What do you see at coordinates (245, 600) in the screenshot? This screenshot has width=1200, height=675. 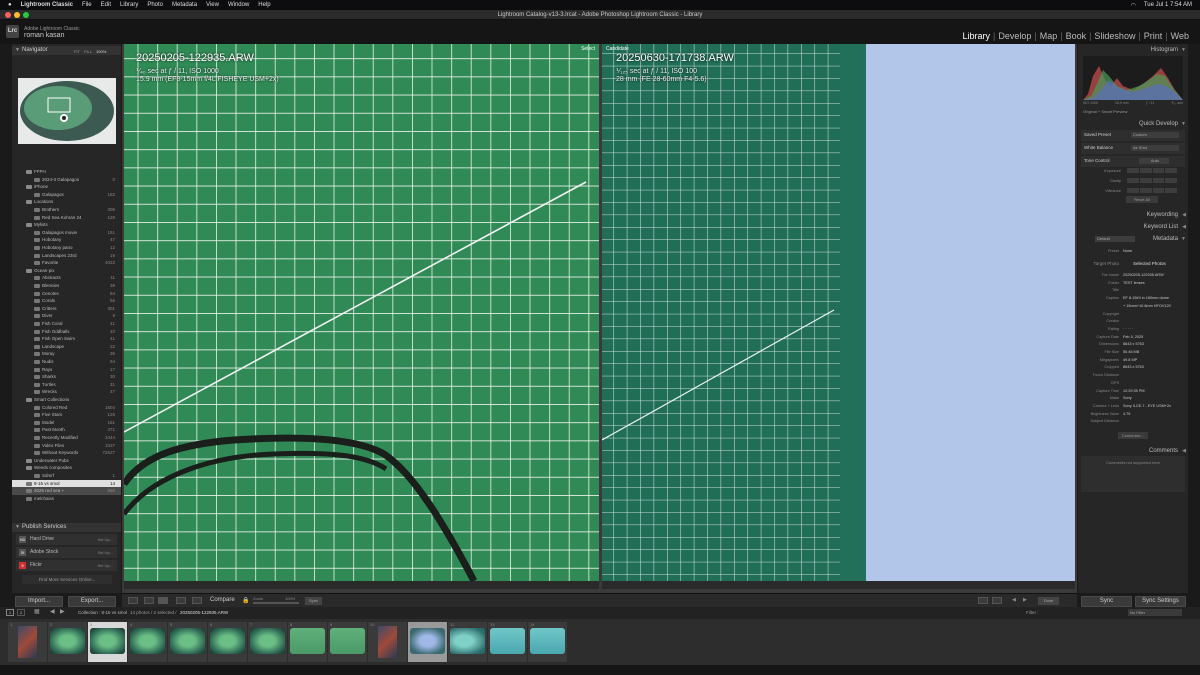 I see `lock-icon: 🔒` at bounding box center [245, 600].